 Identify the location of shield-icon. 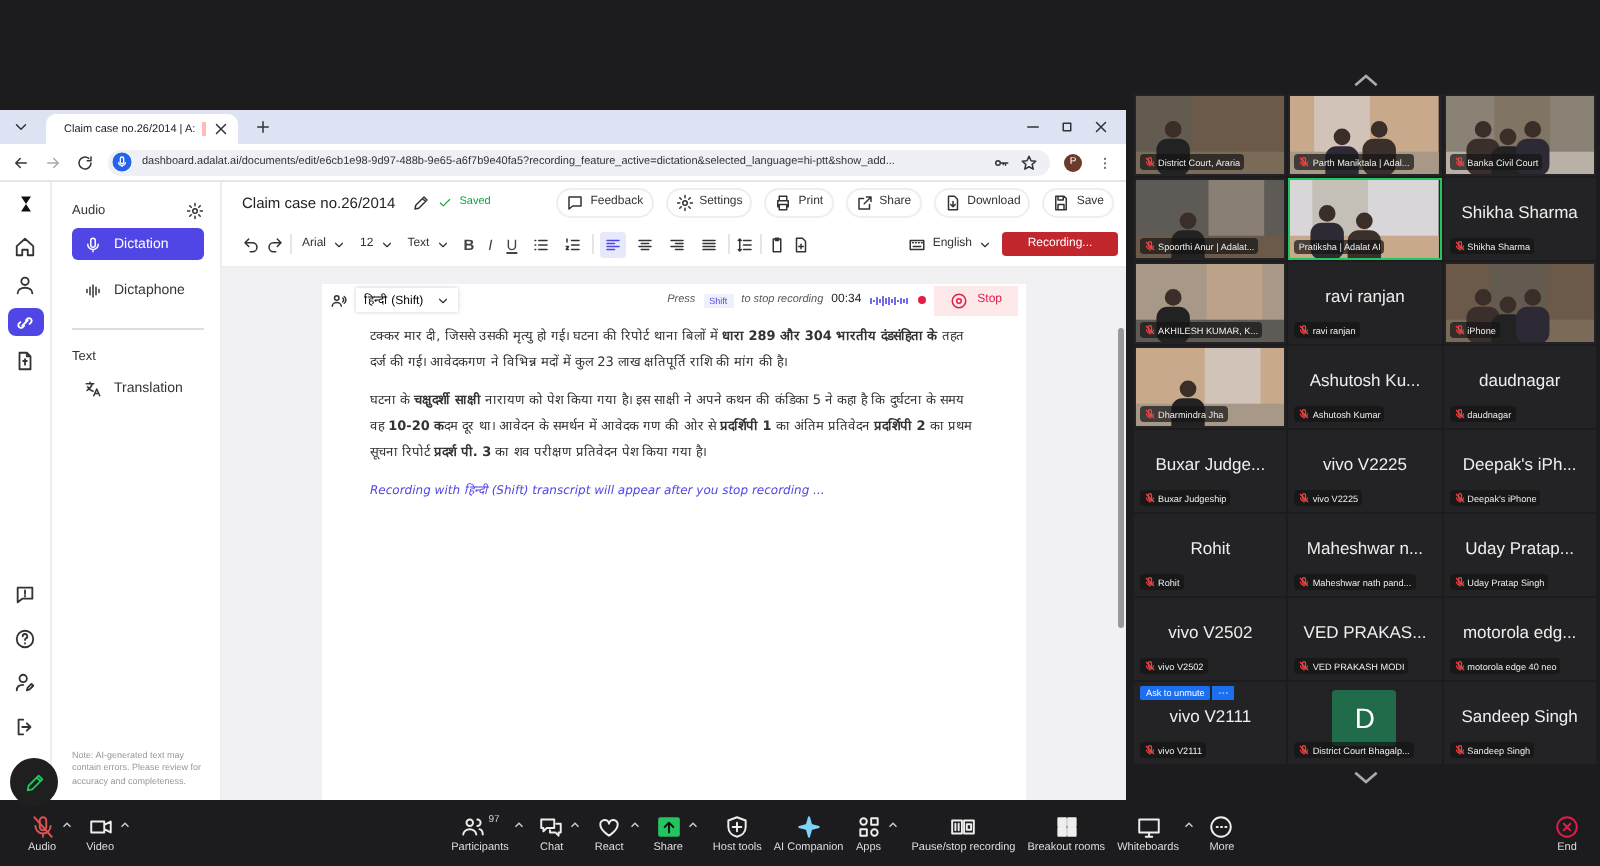
(737, 826).